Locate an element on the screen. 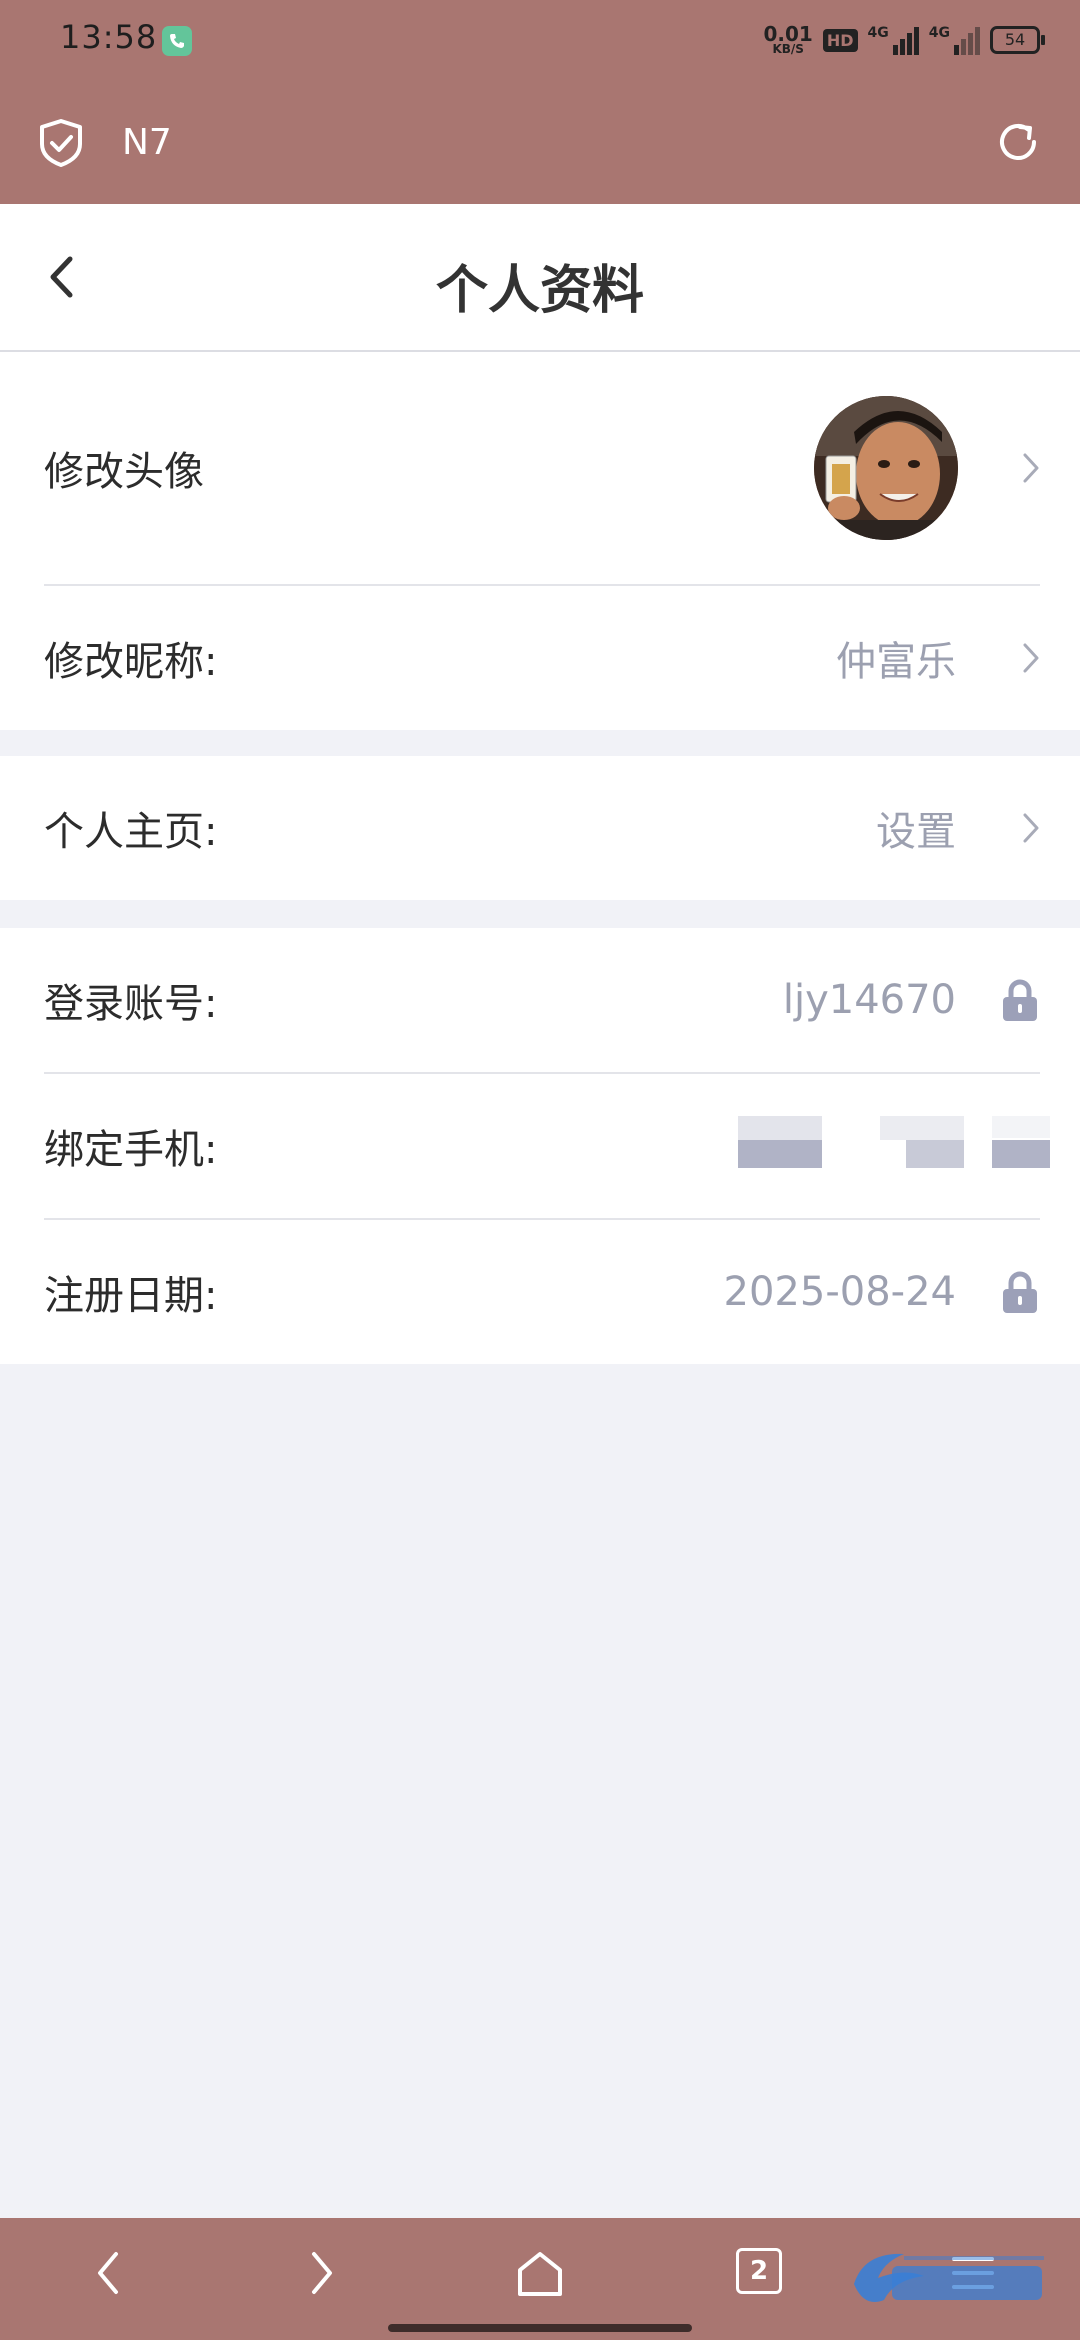 This screenshot has width=1080, height=2340. shield-icon is located at coordinates (61, 145).